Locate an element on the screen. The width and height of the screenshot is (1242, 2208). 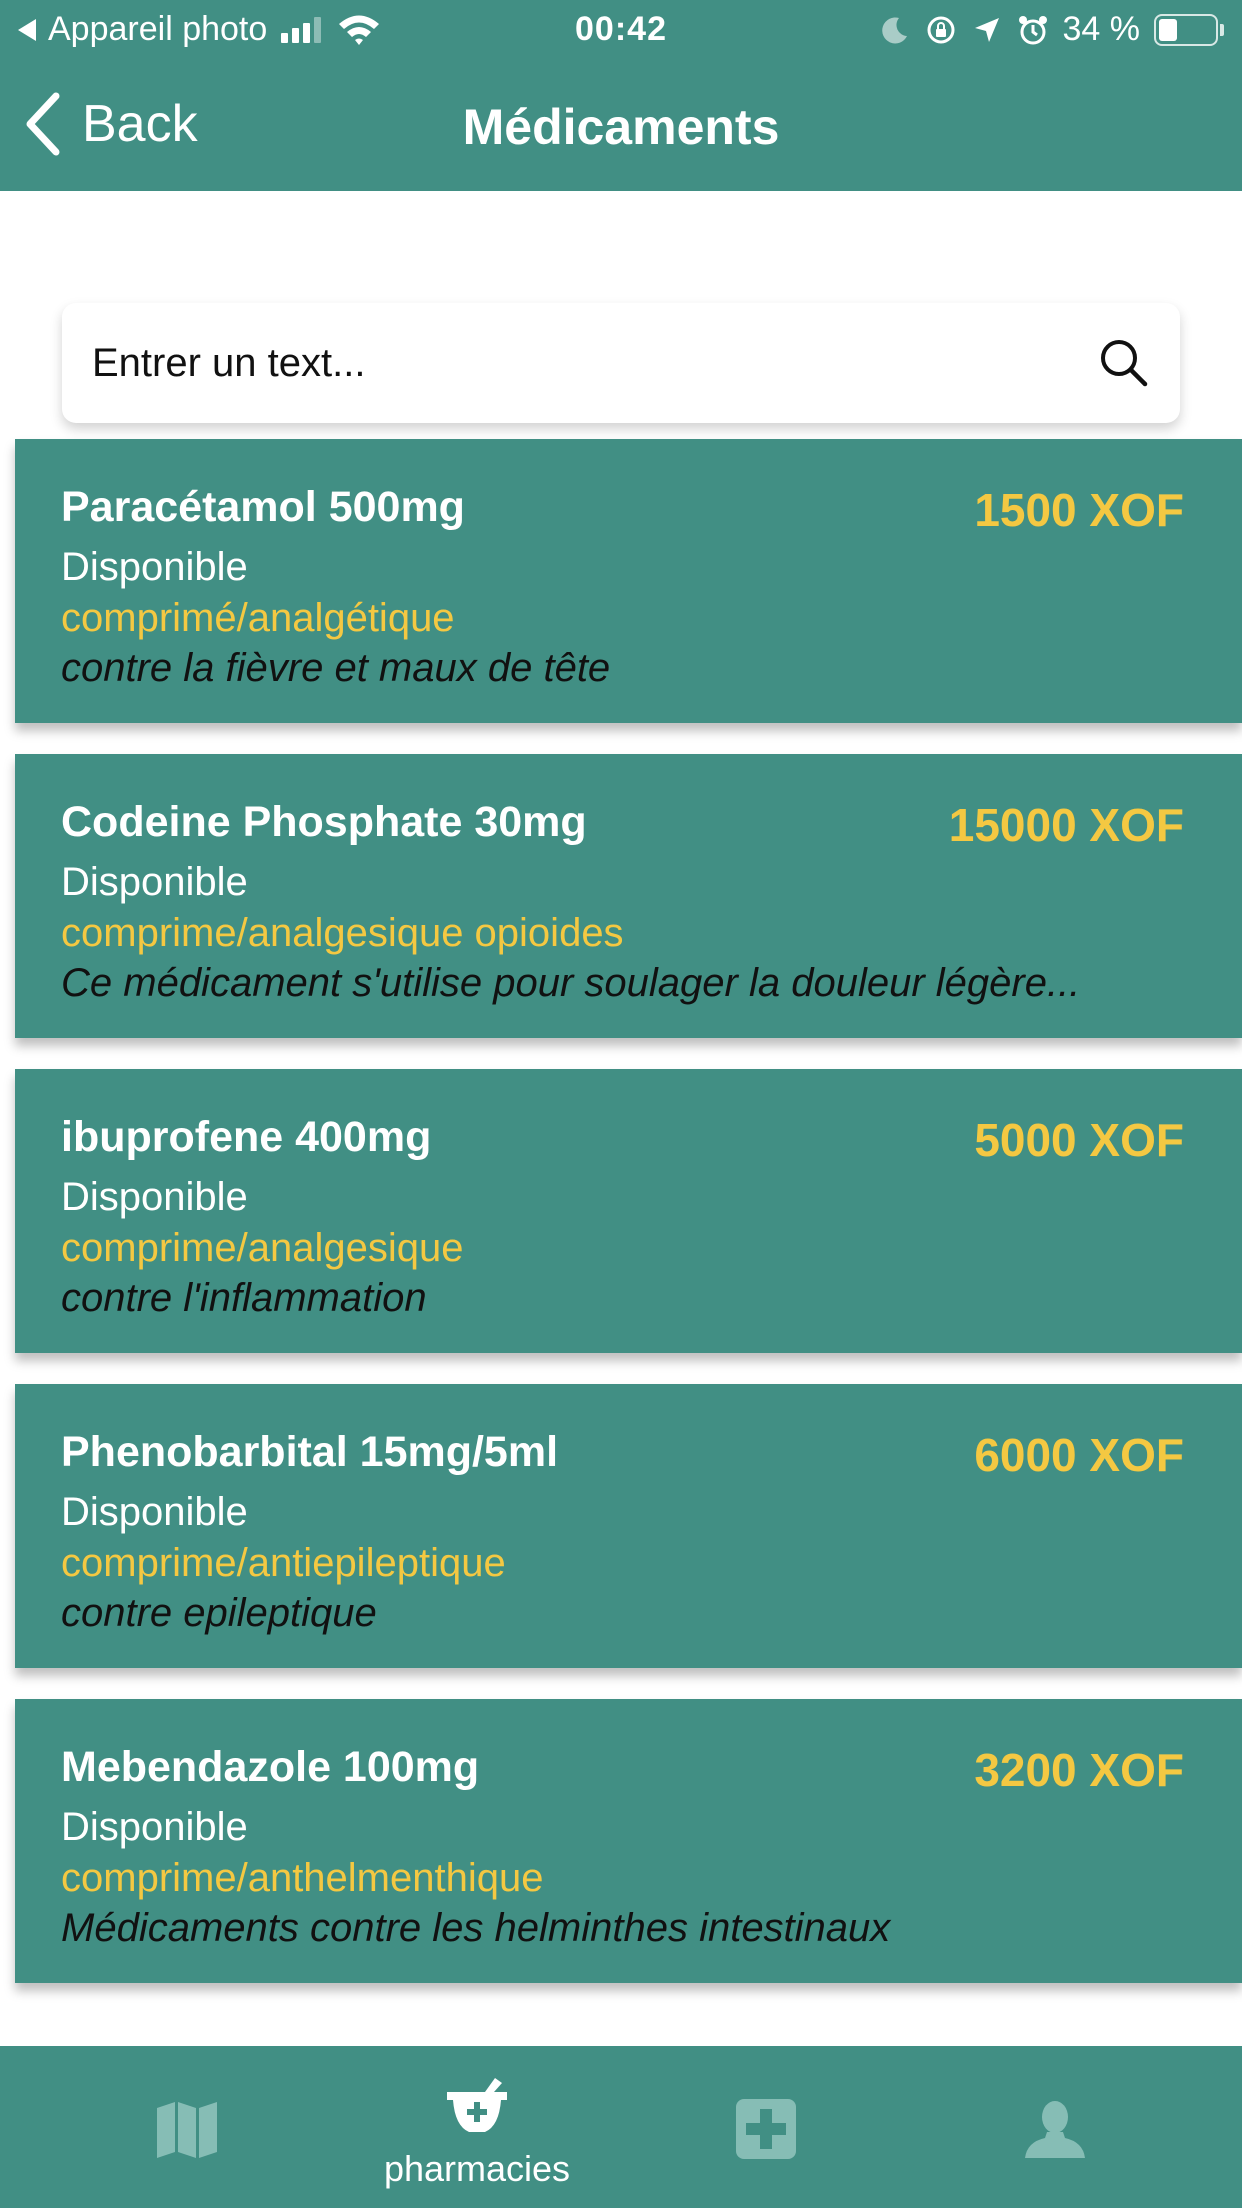
medicament-name: Phenobarbital 15mg/5ml is located at coordinates (310, 1452).